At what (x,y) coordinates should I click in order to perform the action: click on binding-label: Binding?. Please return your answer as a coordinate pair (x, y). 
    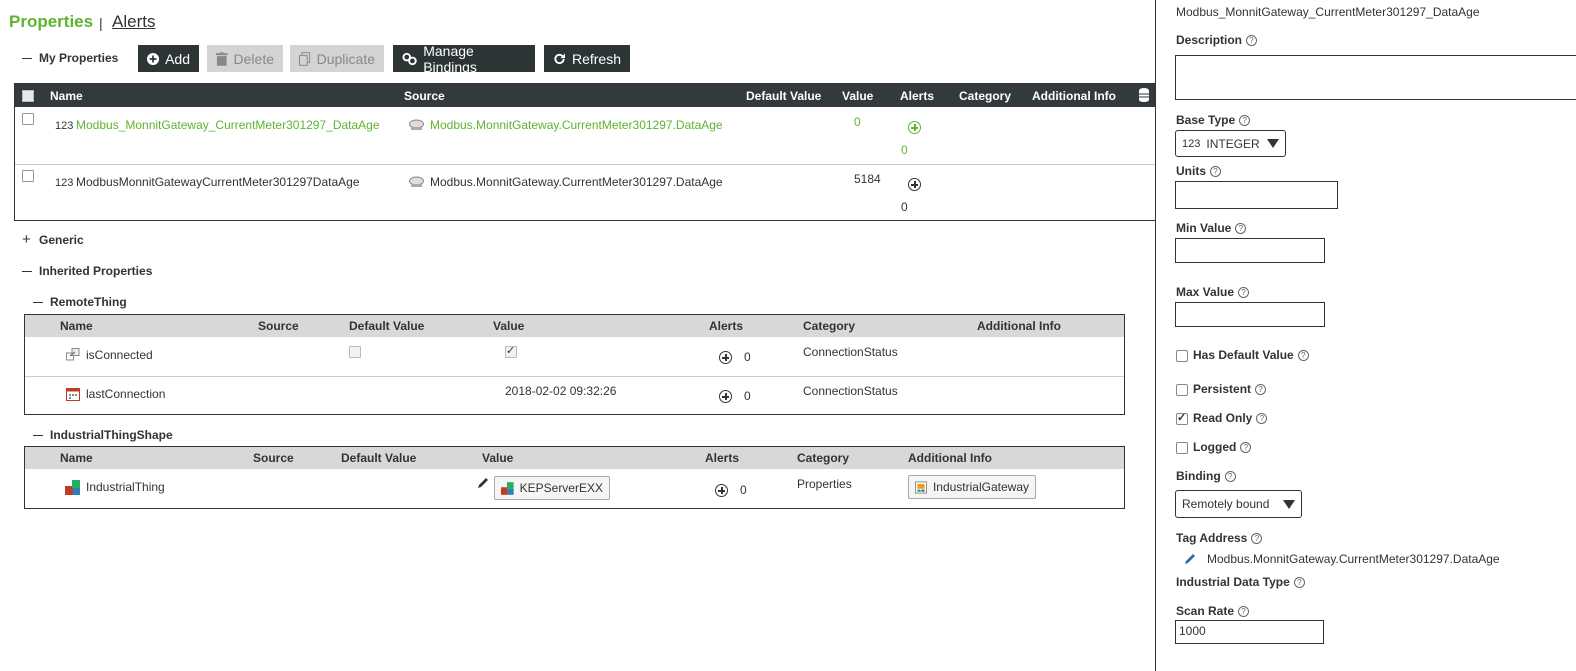
    Looking at the image, I should click on (1206, 476).